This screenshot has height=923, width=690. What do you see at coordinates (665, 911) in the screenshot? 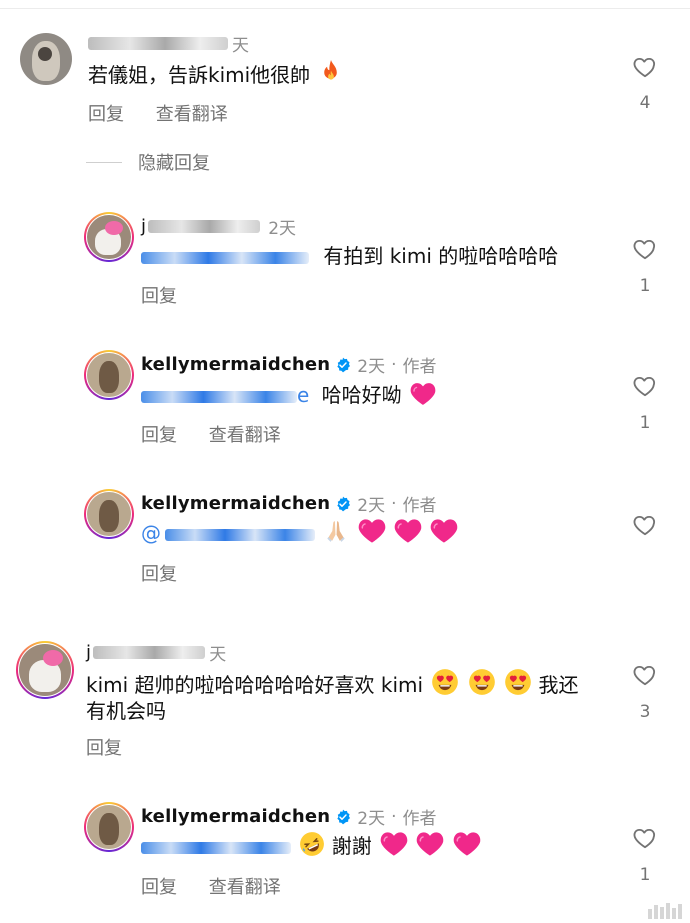
I see `watermark-logo` at bounding box center [665, 911].